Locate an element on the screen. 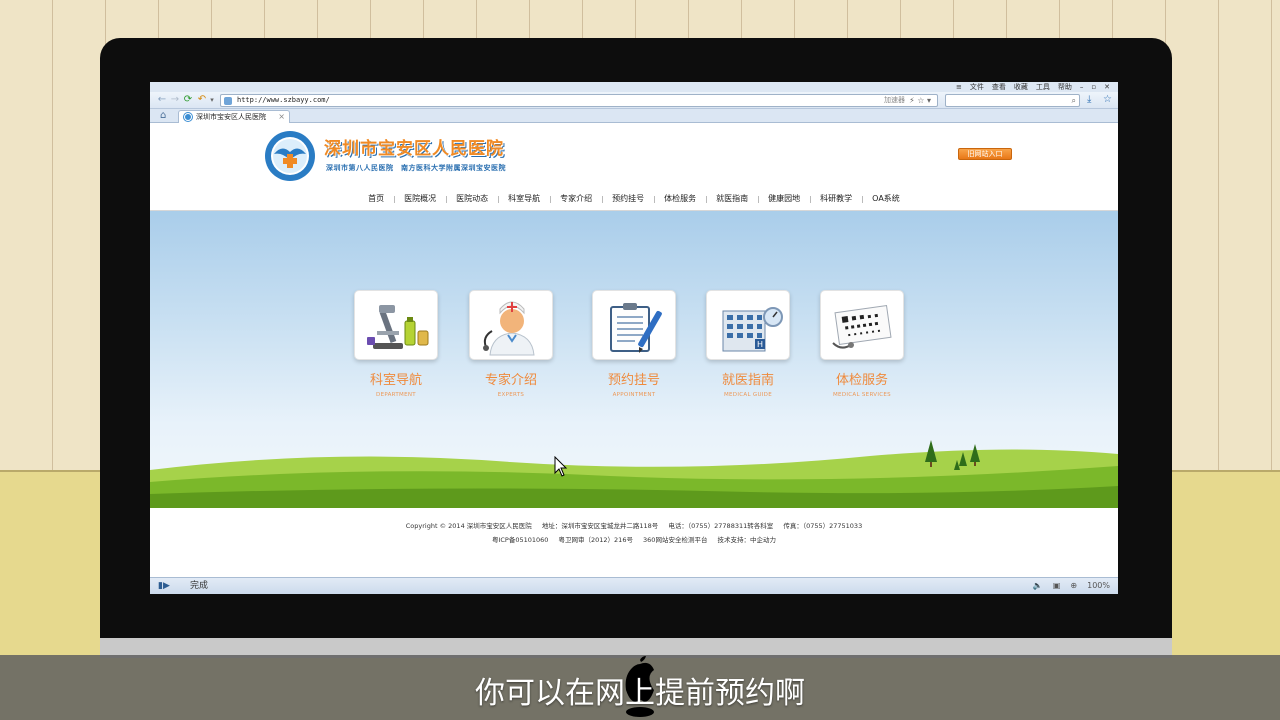  search-icon: ⌕ is located at coordinates (1074, 100).